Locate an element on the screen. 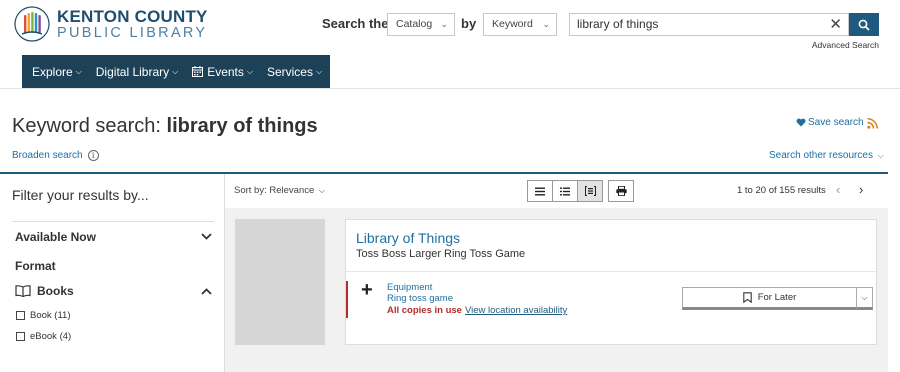 The height and width of the screenshot is (372, 900). catalog-select: Catalog ⌄ is located at coordinates (421, 24).